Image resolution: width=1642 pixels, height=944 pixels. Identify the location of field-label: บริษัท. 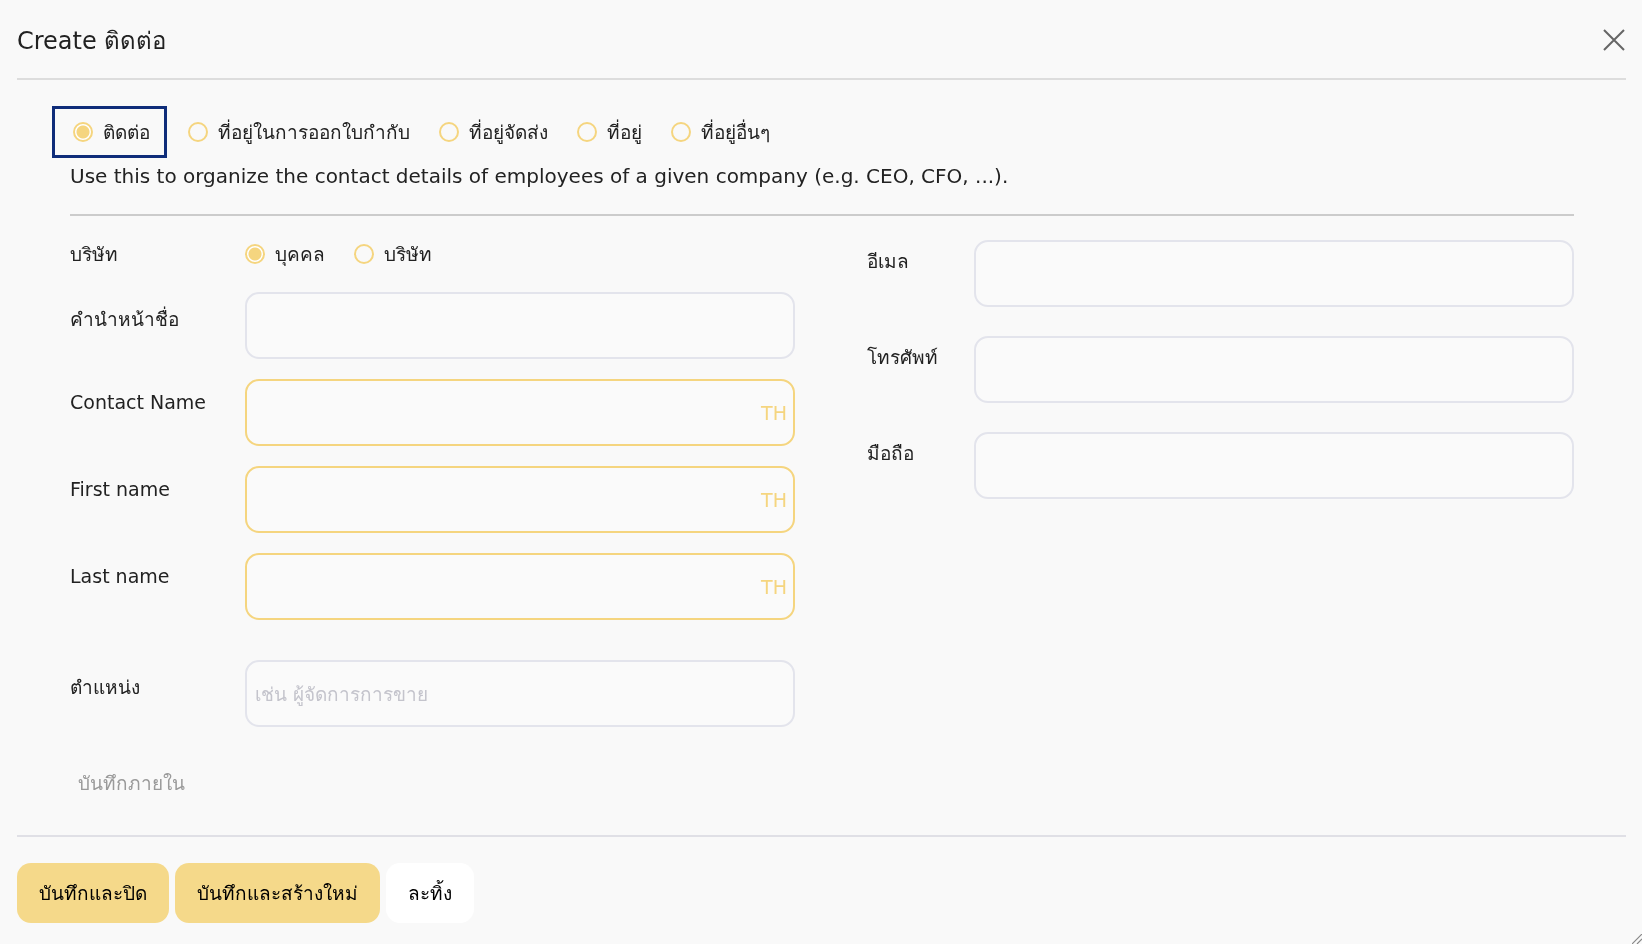
(94, 254).